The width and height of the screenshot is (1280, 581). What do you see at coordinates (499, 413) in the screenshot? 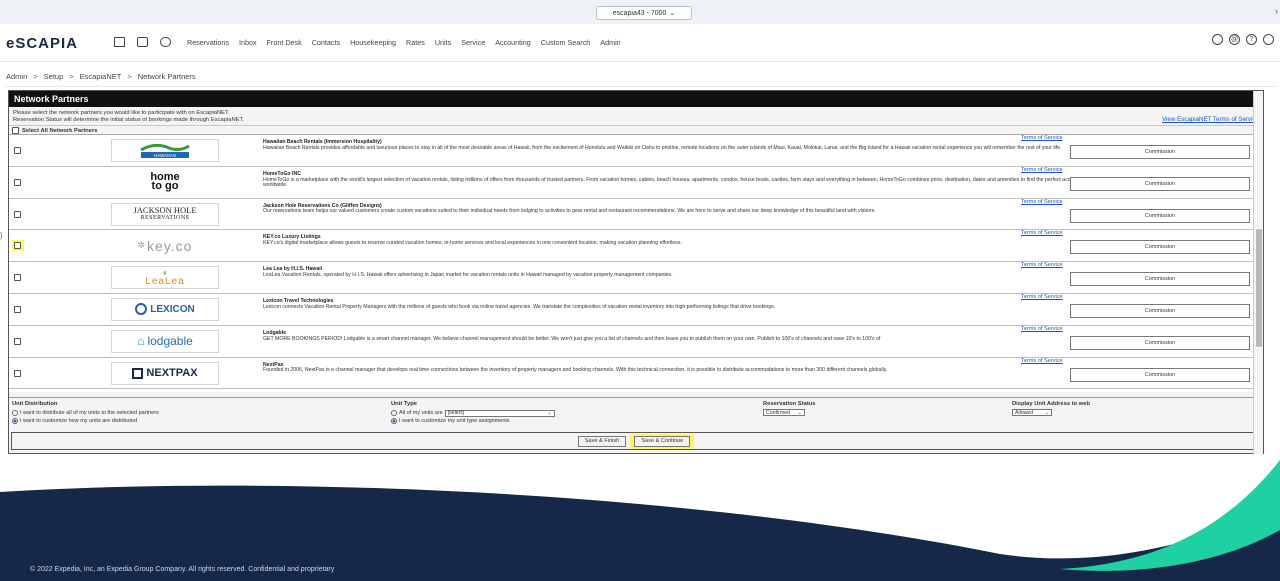
I see `unit-type-select: [select] ⌄` at bounding box center [499, 413].